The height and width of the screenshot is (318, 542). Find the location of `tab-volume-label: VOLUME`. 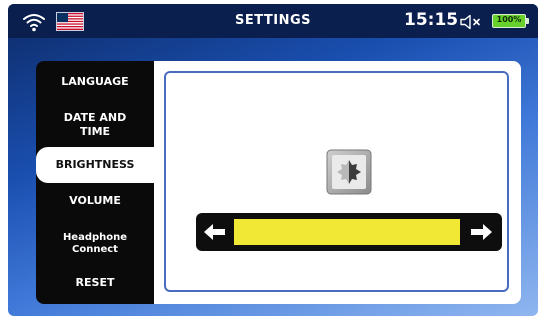

tab-volume-label: VOLUME is located at coordinates (95, 200).